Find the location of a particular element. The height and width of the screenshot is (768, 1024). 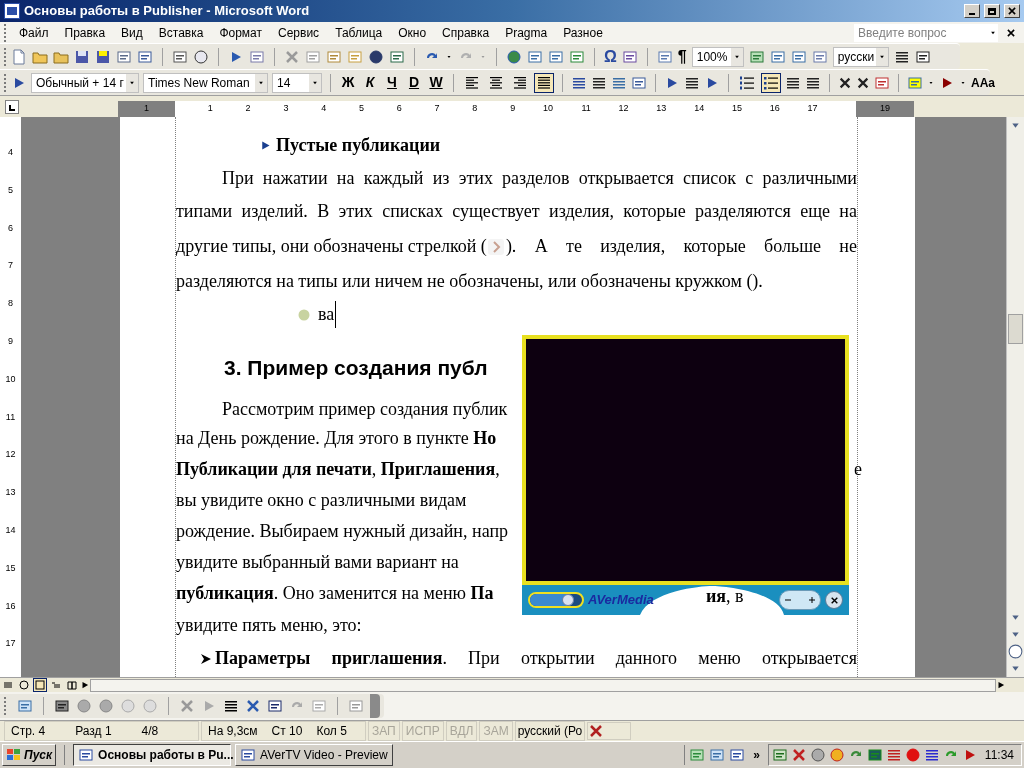

restore-button is located at coordinates (992, 11).